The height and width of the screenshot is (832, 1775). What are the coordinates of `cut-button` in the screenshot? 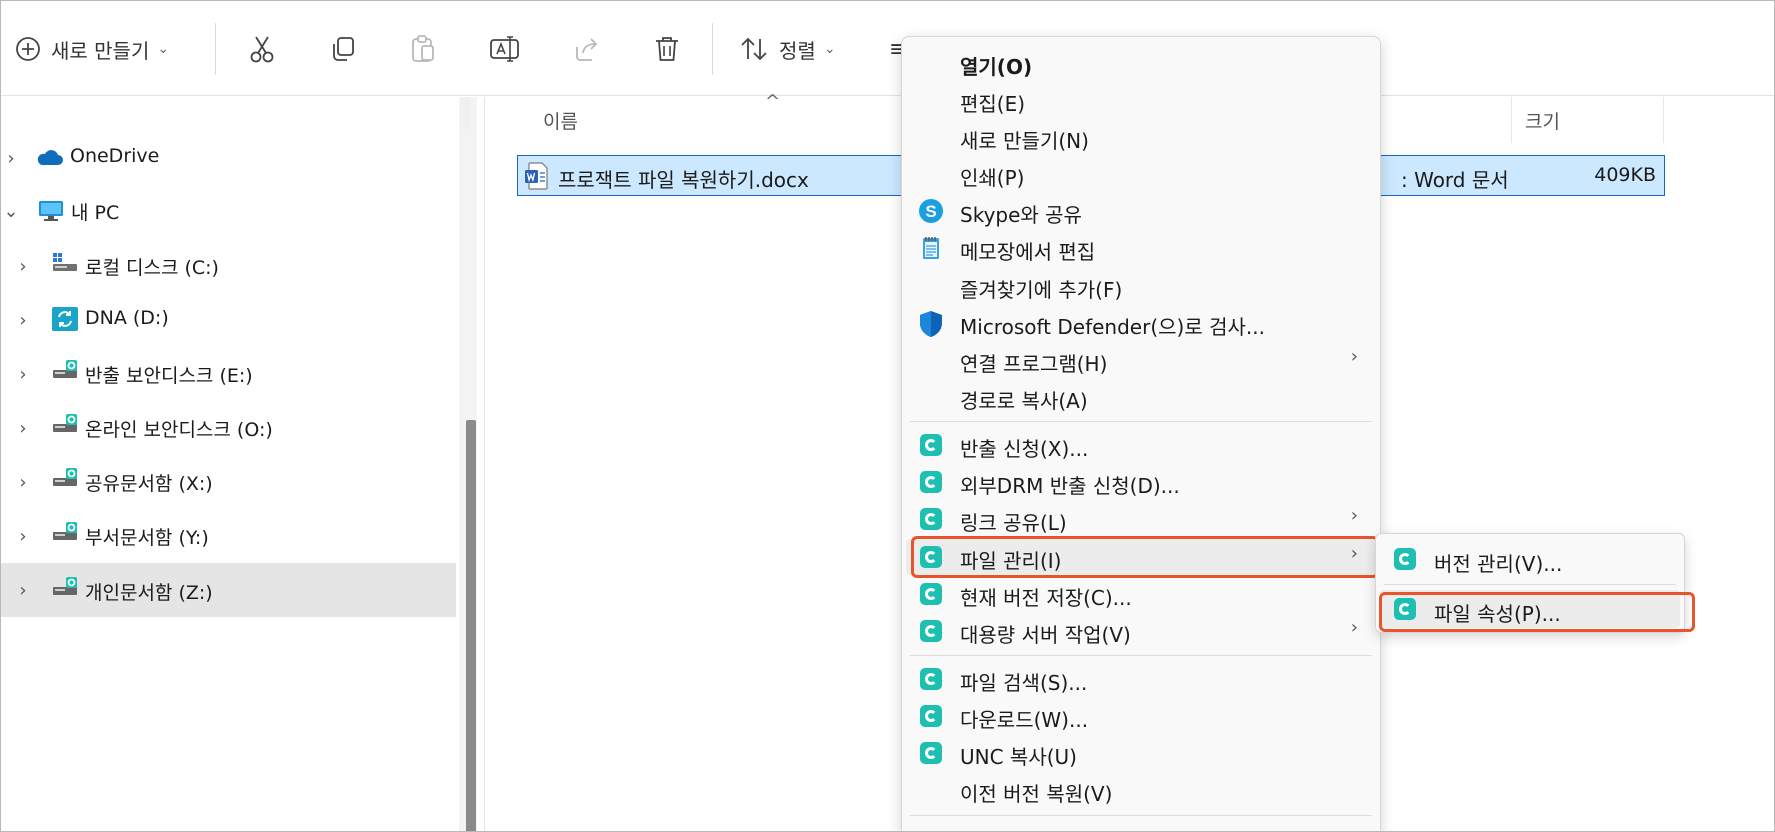 It's located at (262, 49).